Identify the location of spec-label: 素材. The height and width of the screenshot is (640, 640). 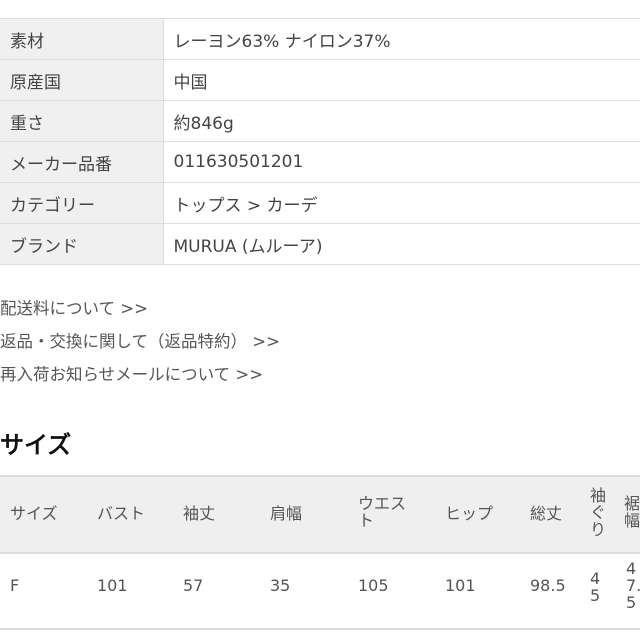
(82, 39).